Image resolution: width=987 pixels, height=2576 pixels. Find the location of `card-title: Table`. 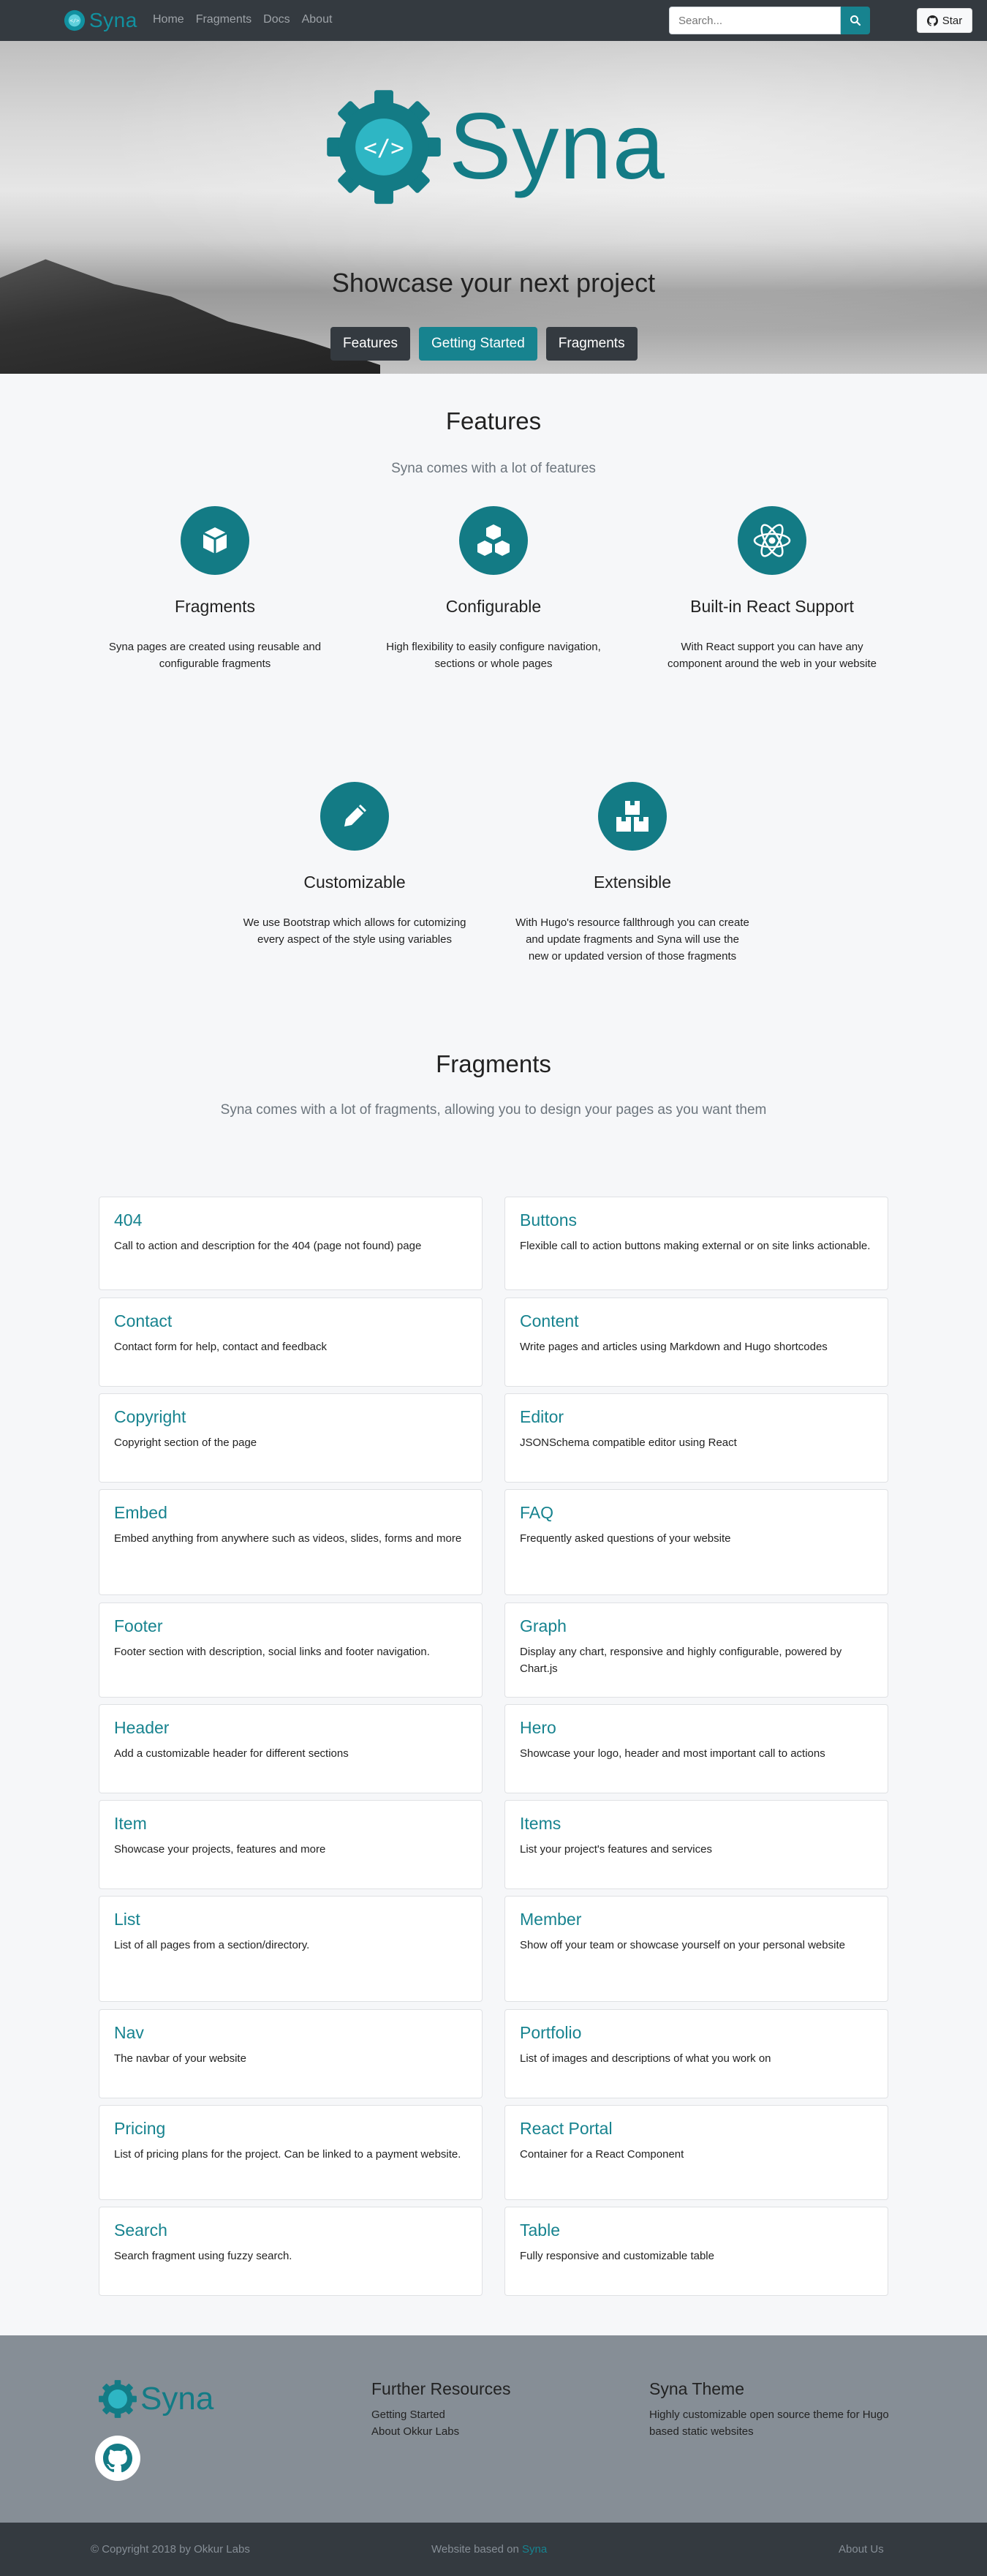

card-title: Table is located at coordinates (696, 2230).